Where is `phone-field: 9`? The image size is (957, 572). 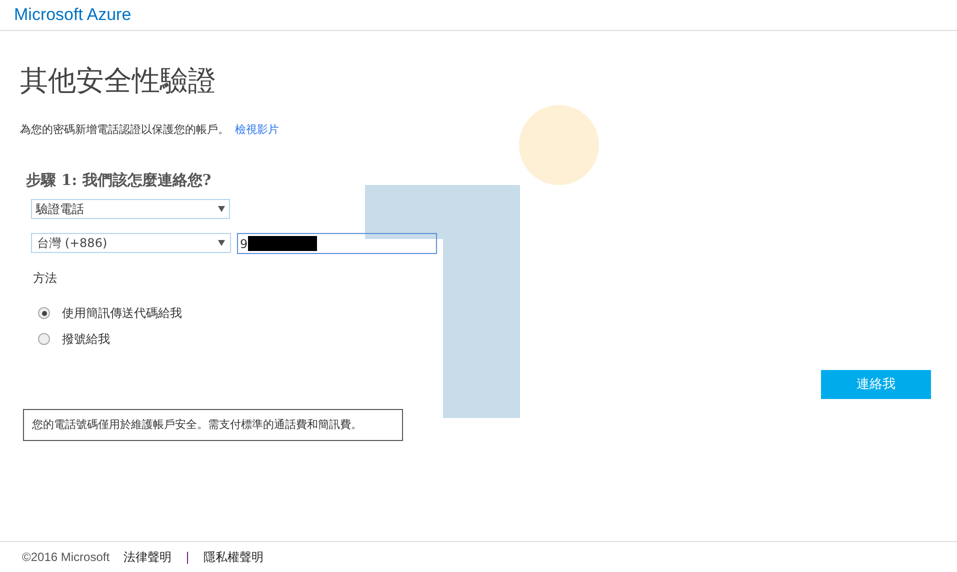
phone-field: 9 is located at coordinates (337, 243).